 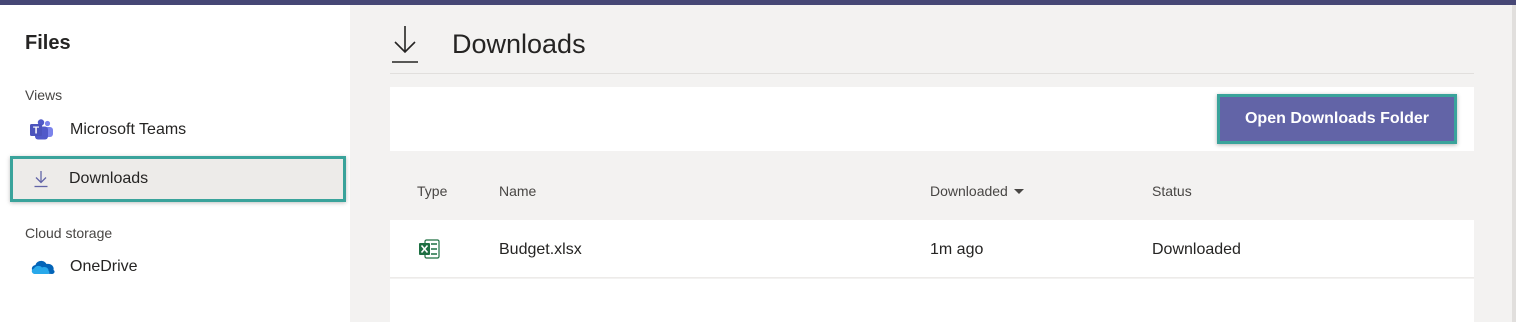 What do you see at coordinates (42, 130) in the screenshot?
I see `teams-icon: T` at bounding box center [42, 130].